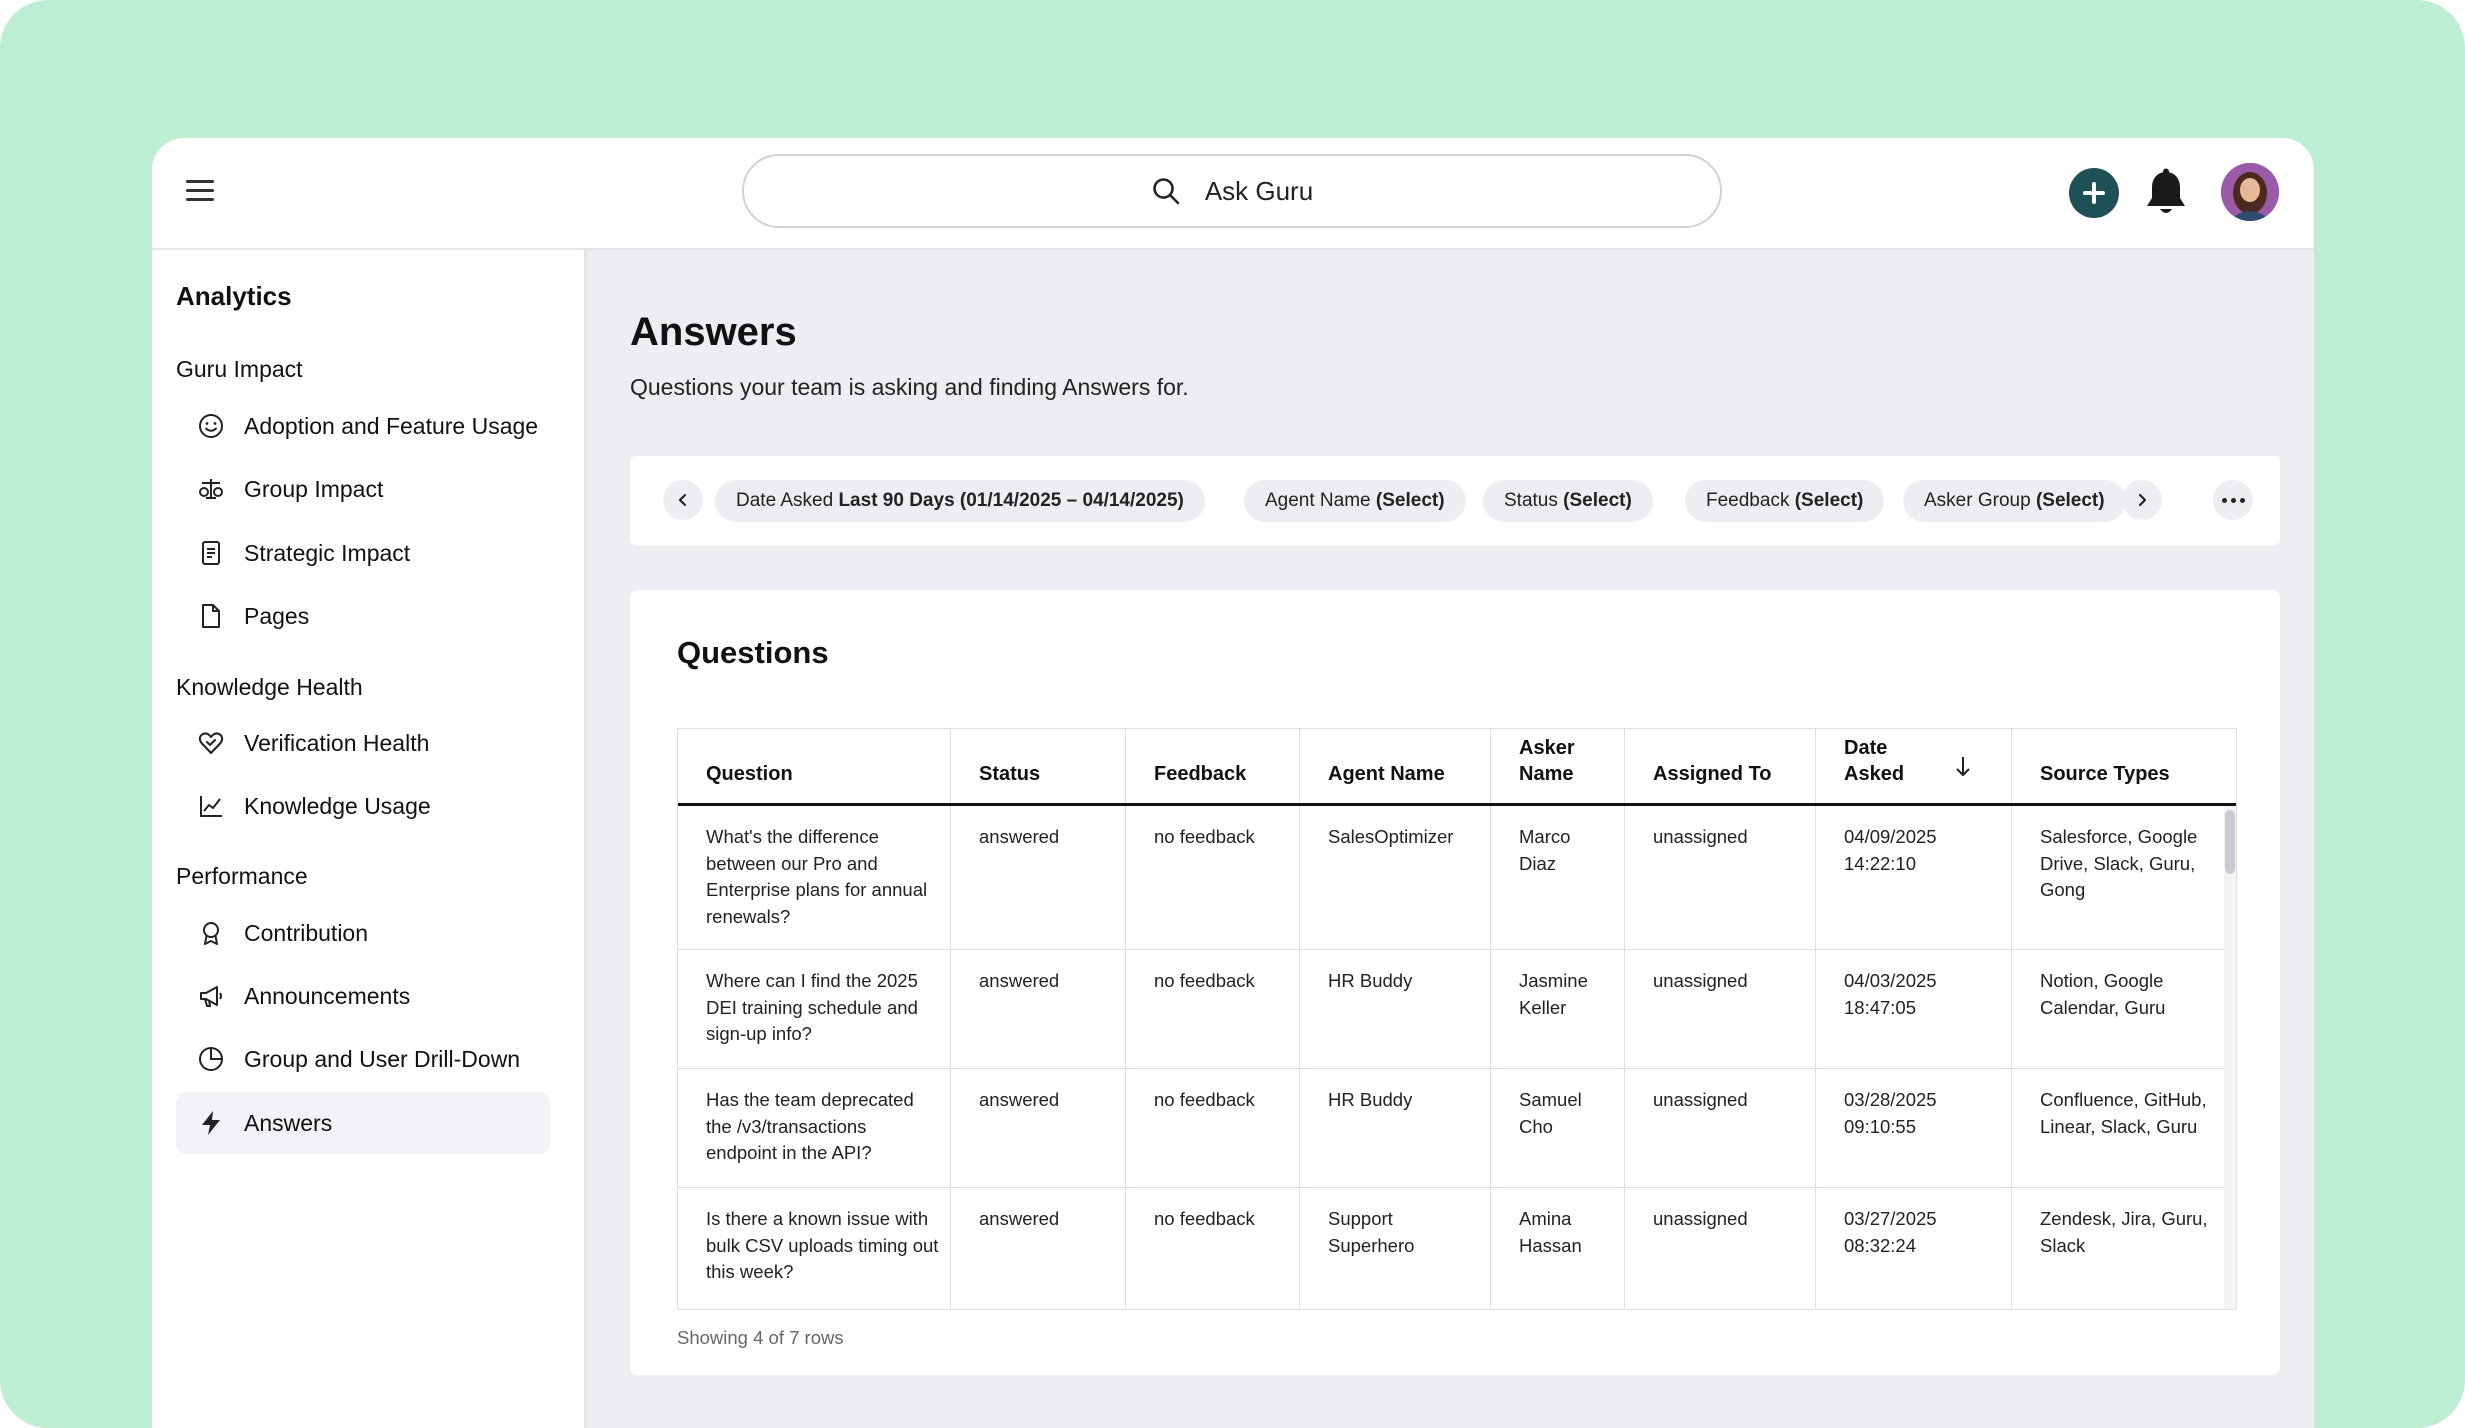 The width and height of the screenshot is (2465, 1428). I want to click on sidebar-item-label: Announcements, so click(327, 996).